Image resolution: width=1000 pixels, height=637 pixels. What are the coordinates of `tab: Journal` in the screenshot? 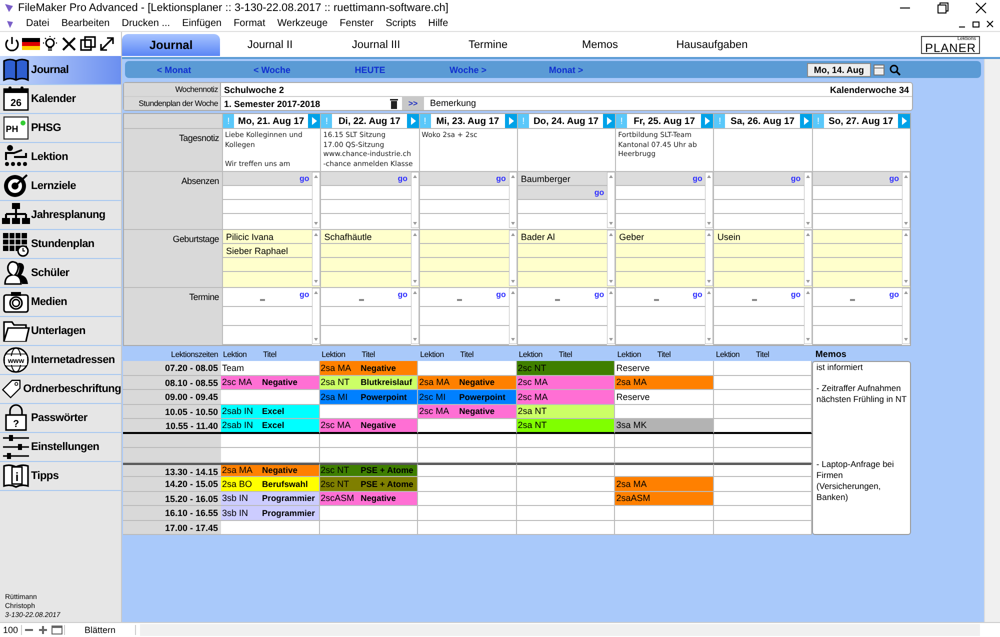 It's located at (171, 45).